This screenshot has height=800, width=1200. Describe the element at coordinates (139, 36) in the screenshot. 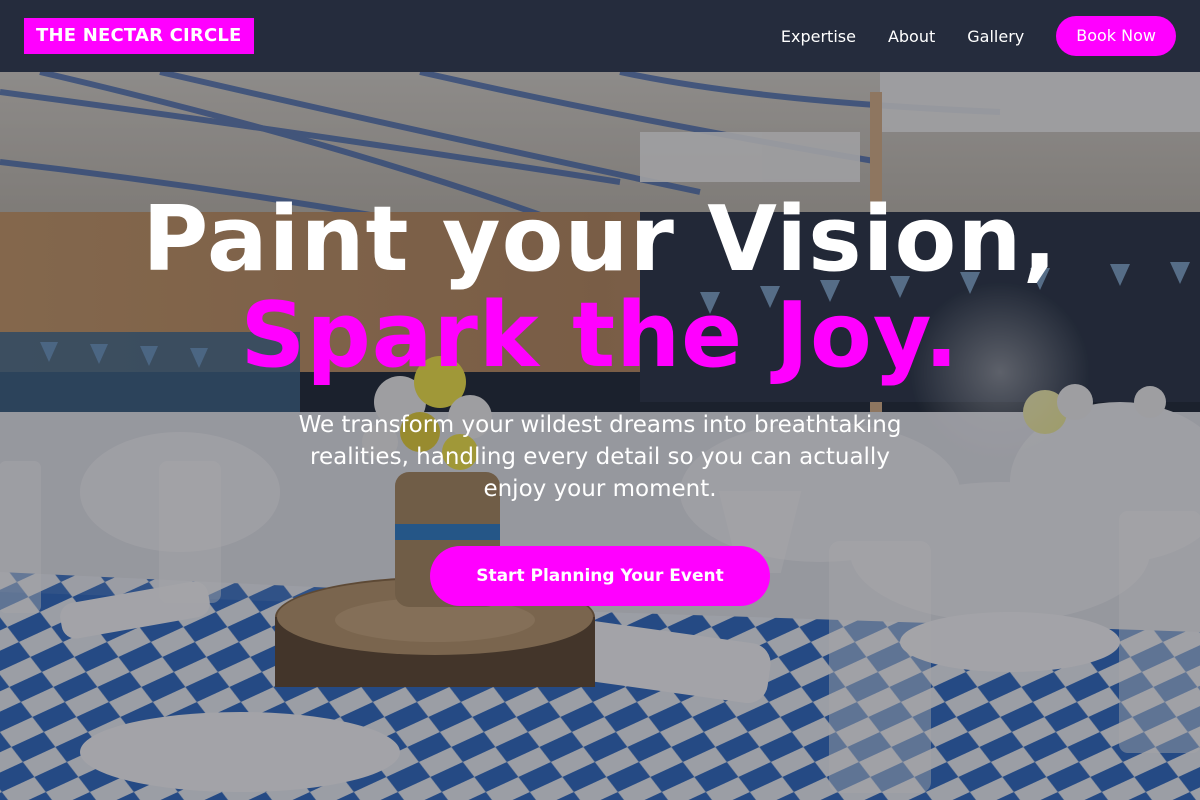

I see `brand-logo: THE NECTAR CIRCLE` at that location.